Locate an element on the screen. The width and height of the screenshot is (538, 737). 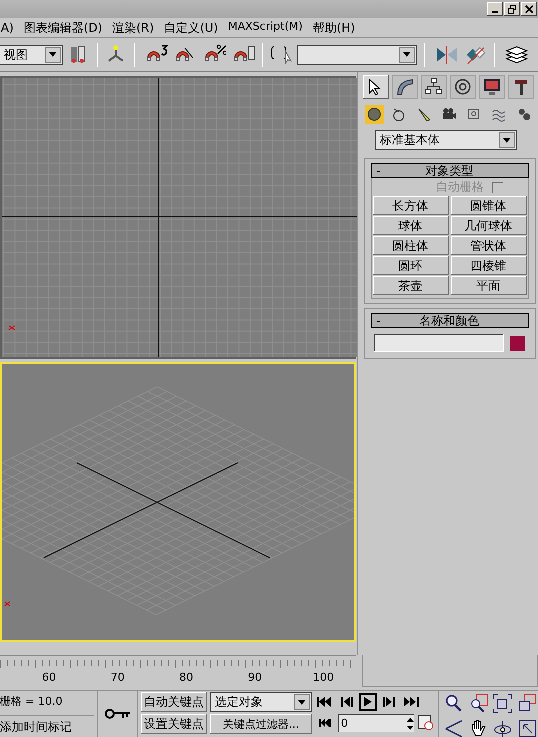
rollout-header: - 名称和颜色 is located at coordinates (449, 320).